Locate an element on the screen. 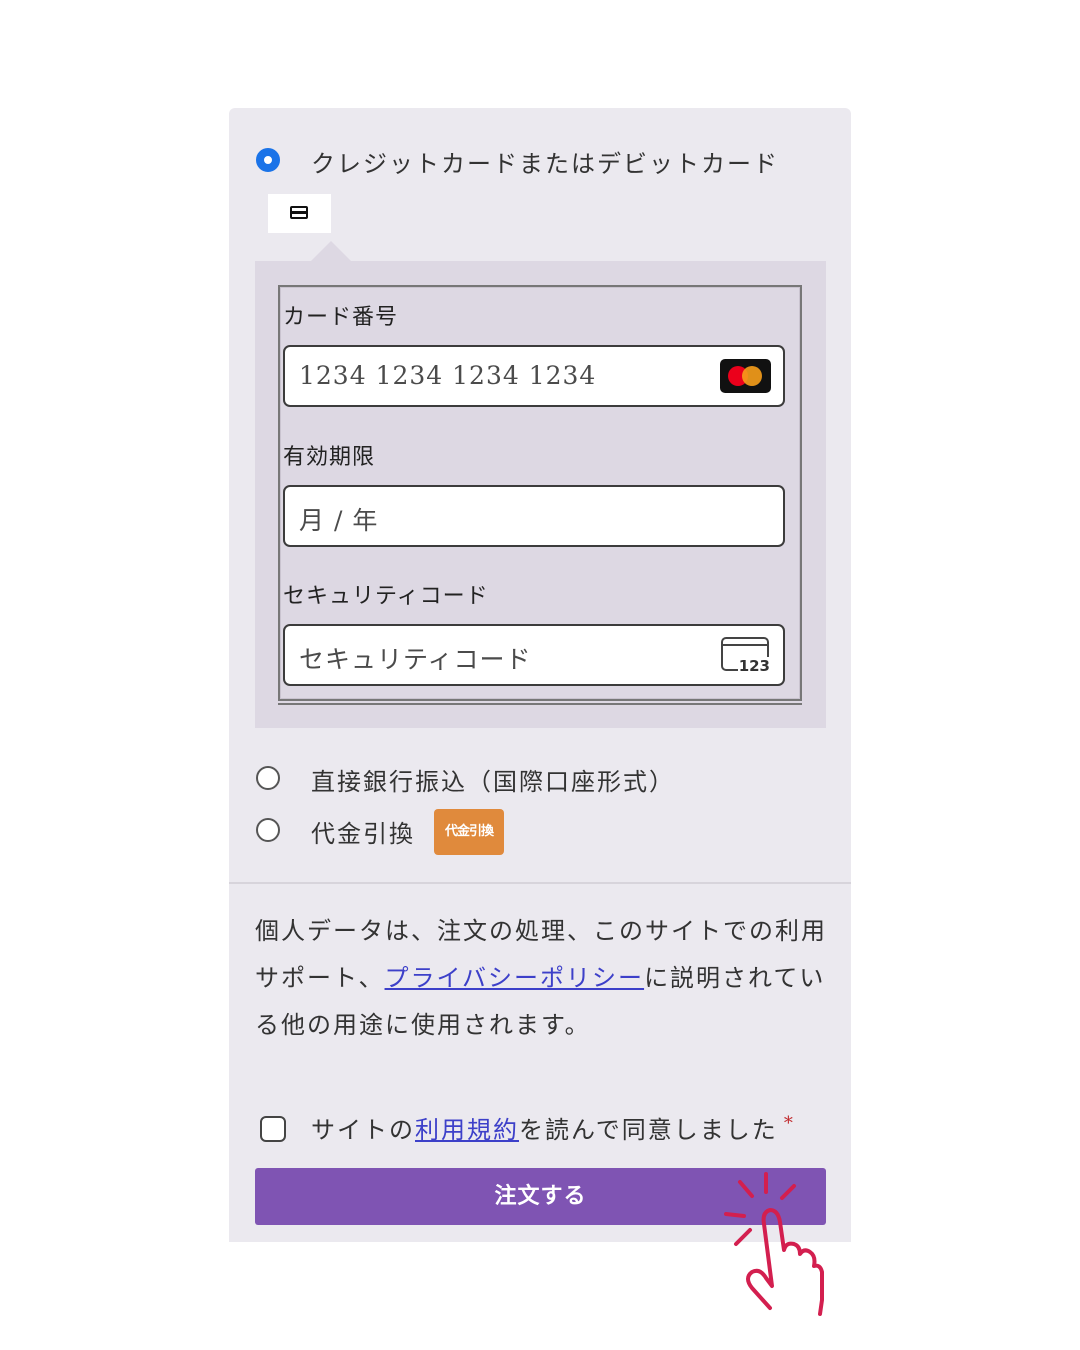 Image resolution: width=1080 pixels, height=1350 pixels. credit-card-icon is located at coordinates (299, 212).